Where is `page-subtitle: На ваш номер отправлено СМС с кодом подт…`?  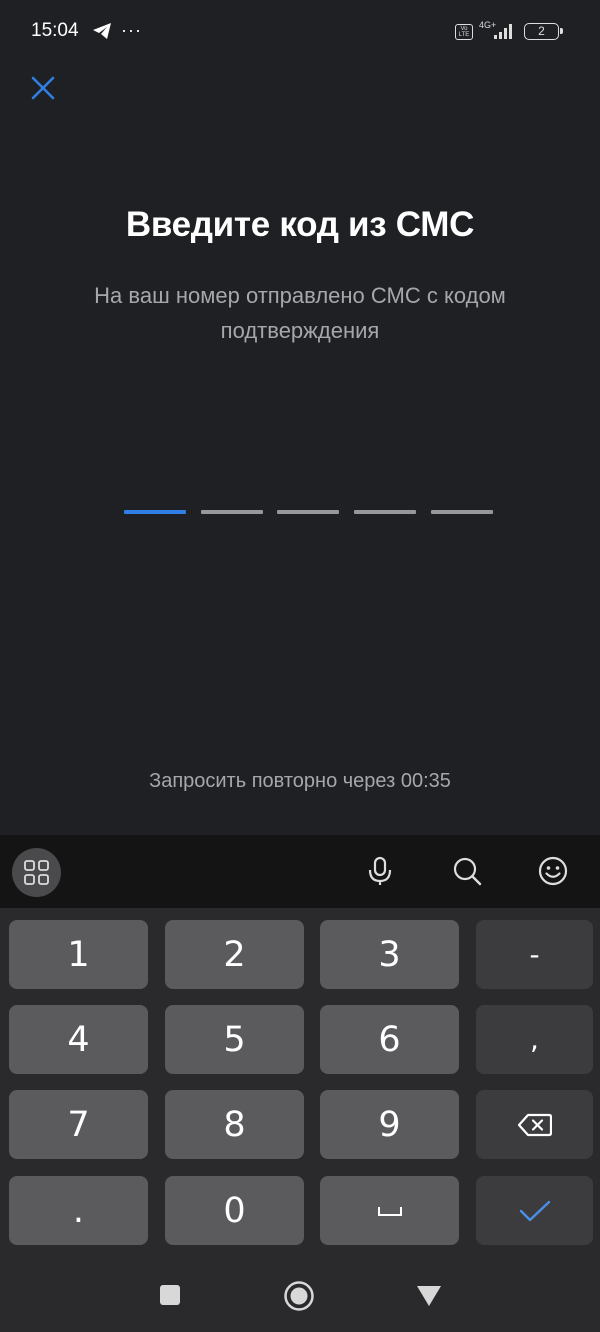
page-subtitle: На ваш номер отправлено СМС с кодом подт… is located at coordinates (300, 313).